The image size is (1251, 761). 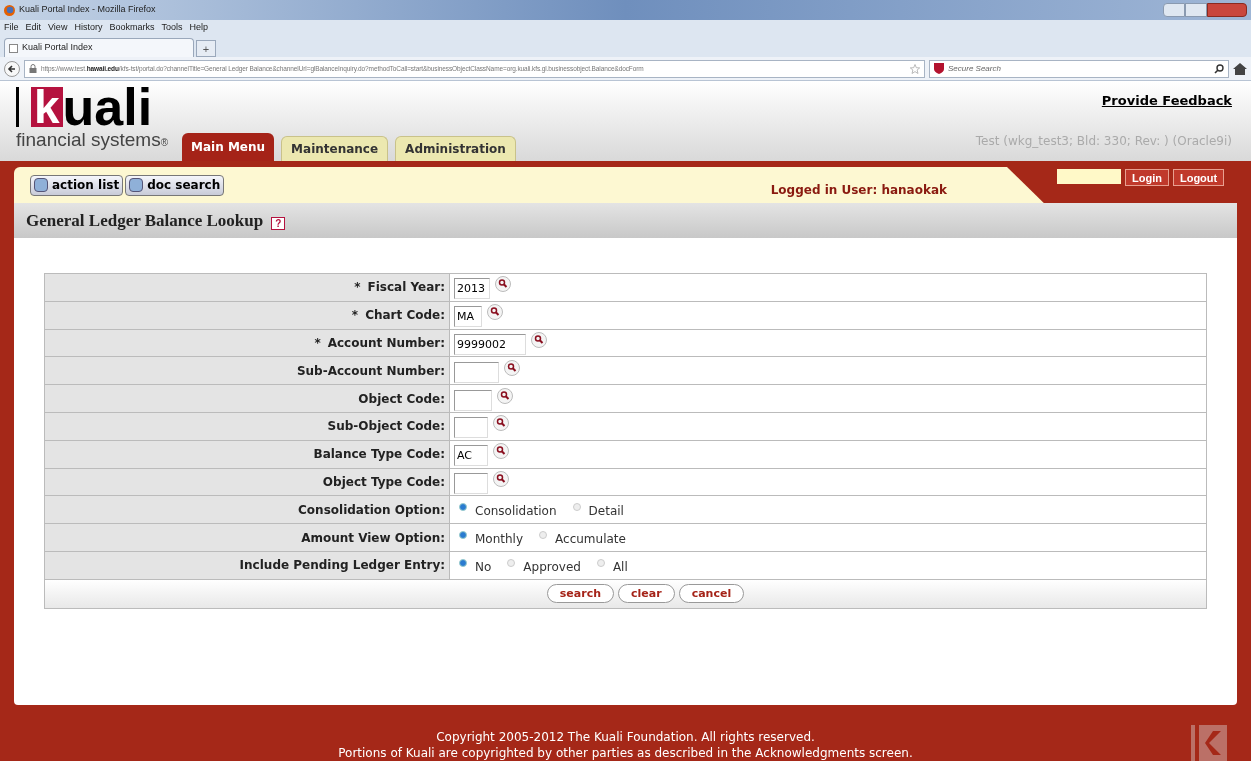 I want to click on logged-in-user: Logged in User: hanaokak, so click(x=858, y=190).